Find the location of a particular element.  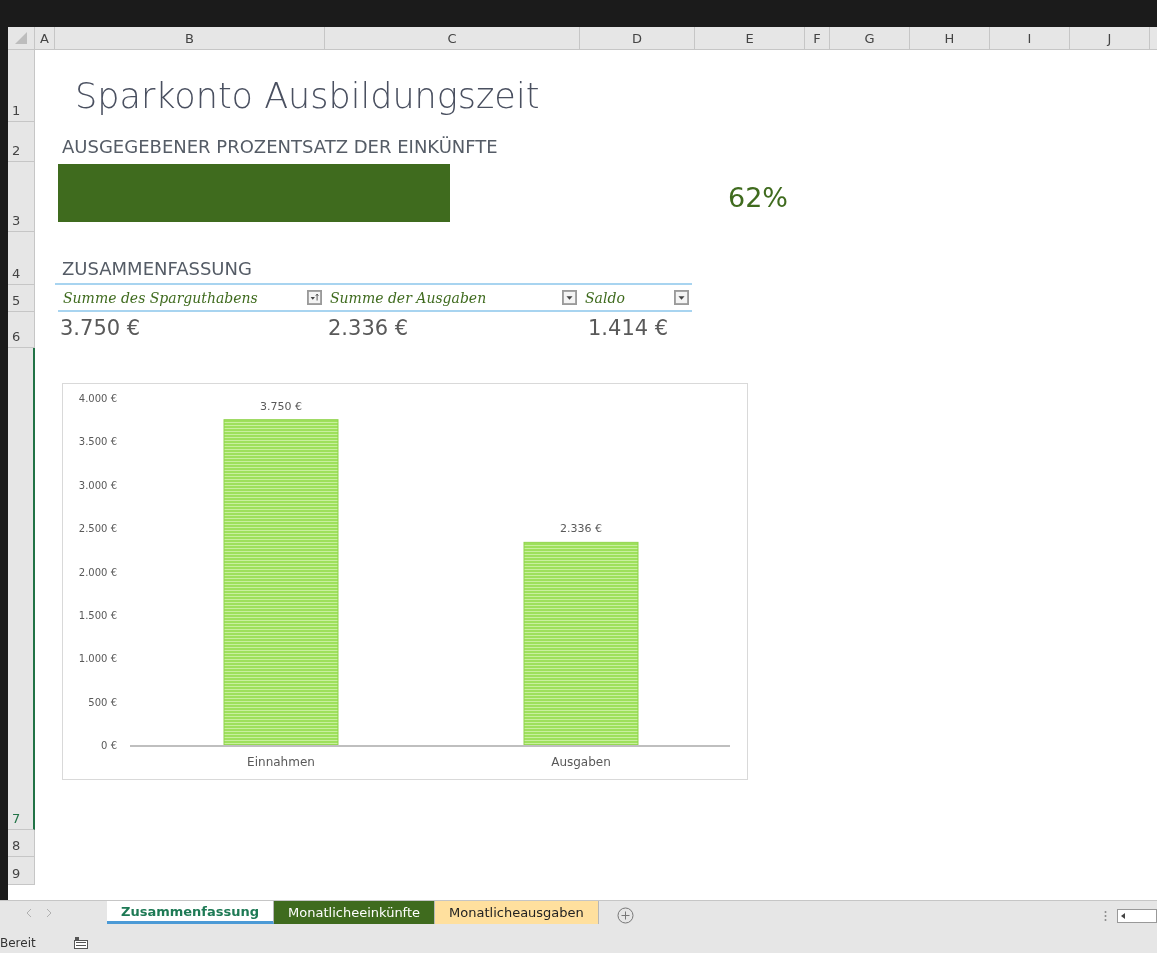

column-header: G is located at coordinates (870, 38).